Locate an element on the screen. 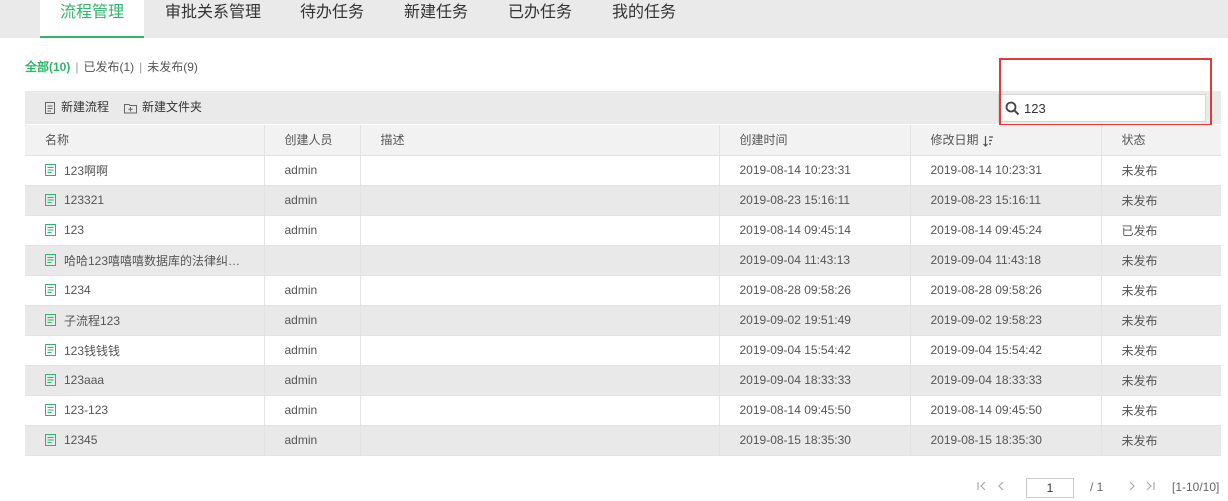 This screenshot has height=501, width=1228. filter-all: 全部(10) is located at coordinates (47, 67).